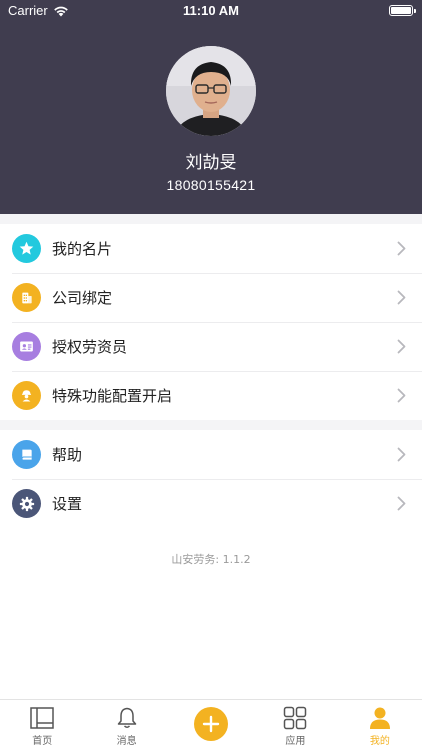  I want to click on tab-label: 我的, so click(379, 741).